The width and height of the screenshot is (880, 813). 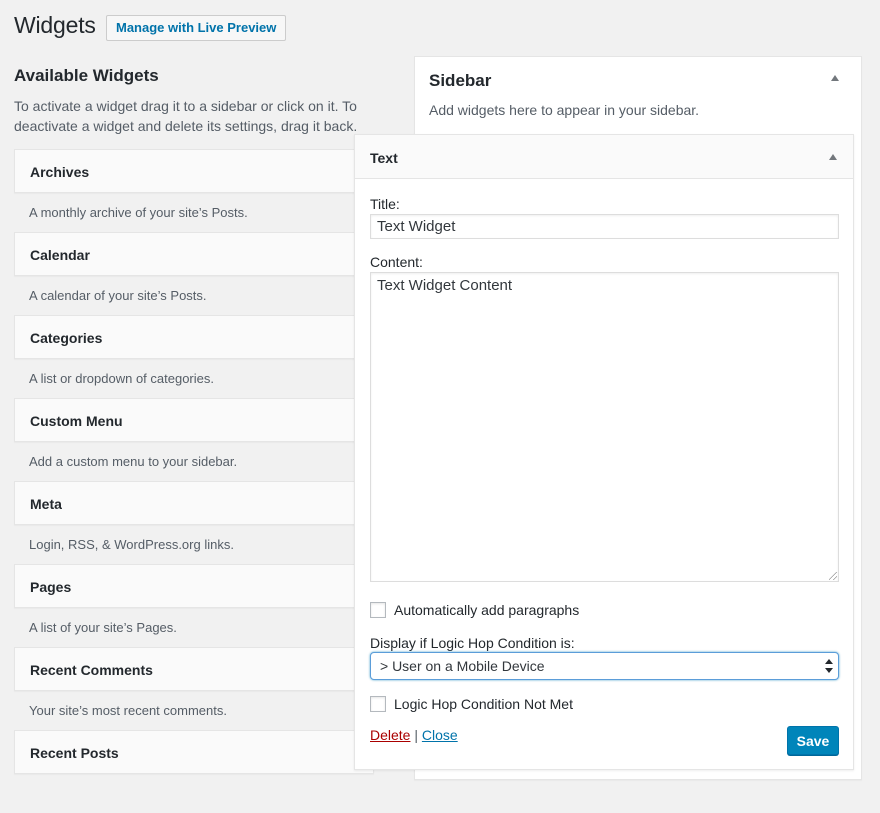 What do you see at coordinates (472, 643) in the screenshot?
I see `condition-label: Display if Logic Hop Condition is:` at bounding box center [472, 643].